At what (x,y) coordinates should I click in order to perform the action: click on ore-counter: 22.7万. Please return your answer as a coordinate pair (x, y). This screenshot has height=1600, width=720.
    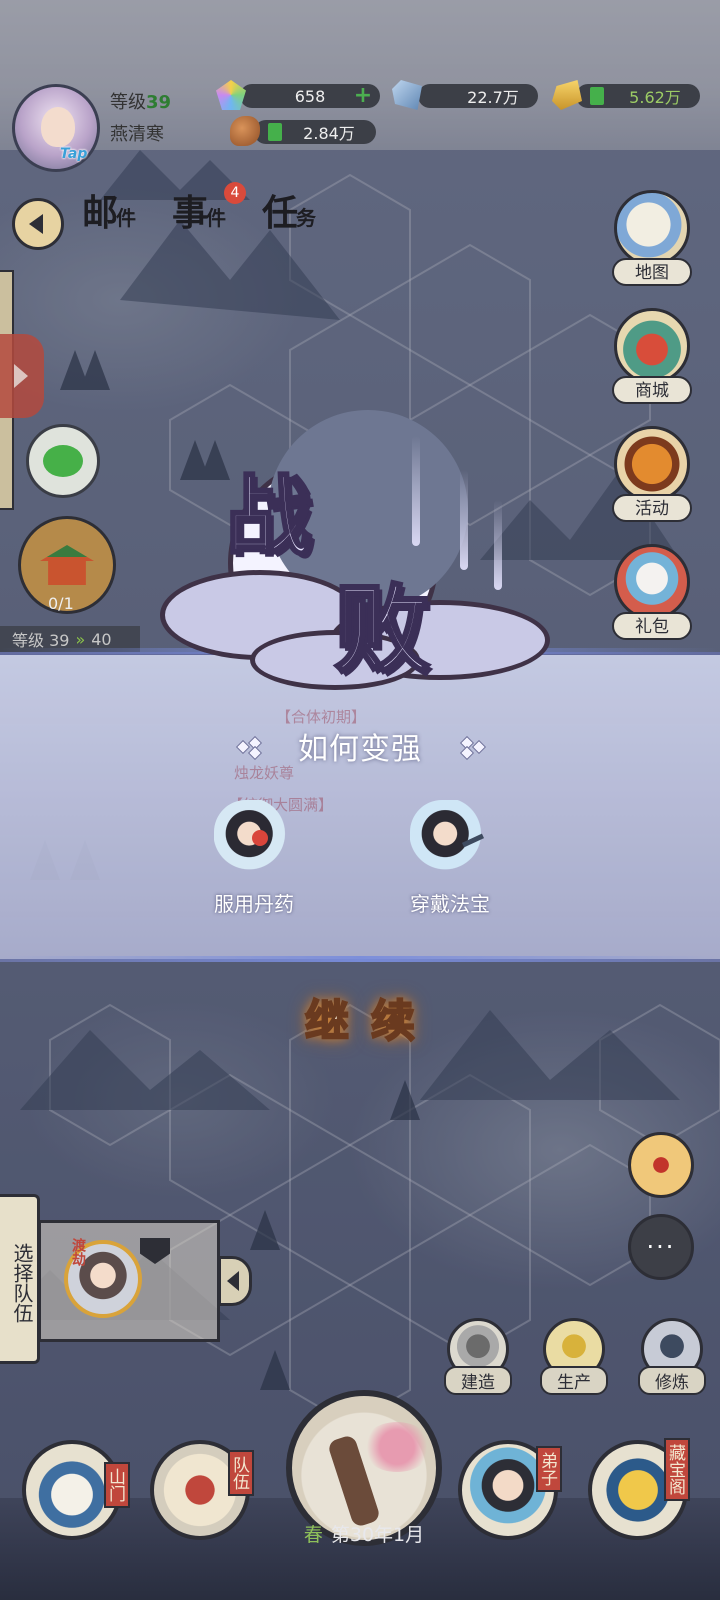
    Looking at the image, I should click on (478, 96).